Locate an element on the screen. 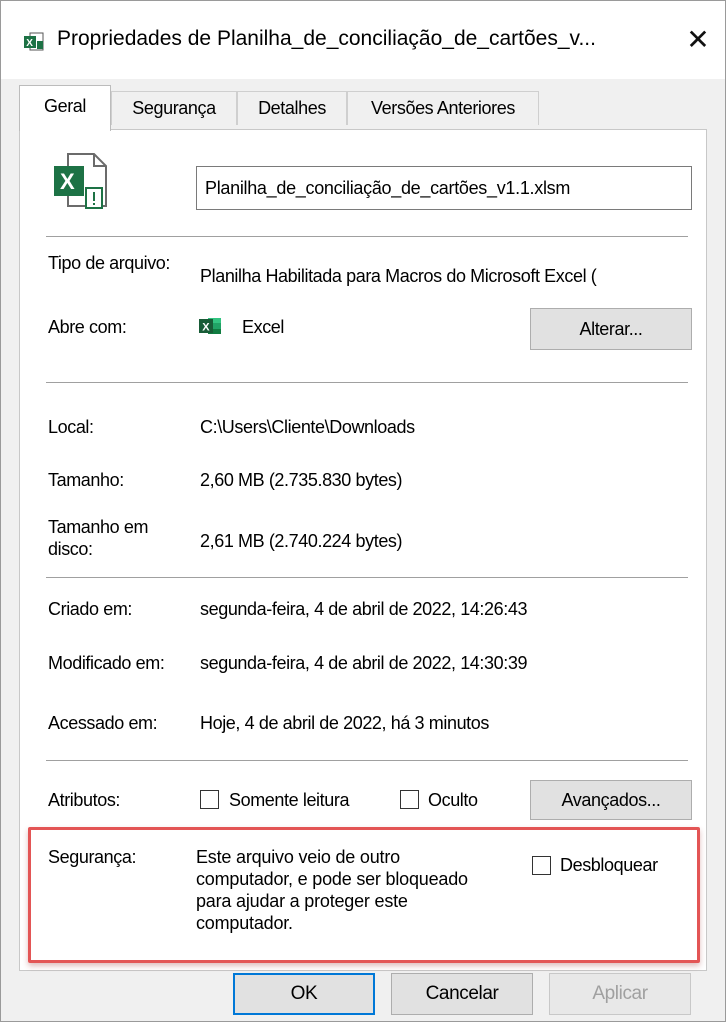  size-label: Tamanho: is located at coordinates (86, 480).